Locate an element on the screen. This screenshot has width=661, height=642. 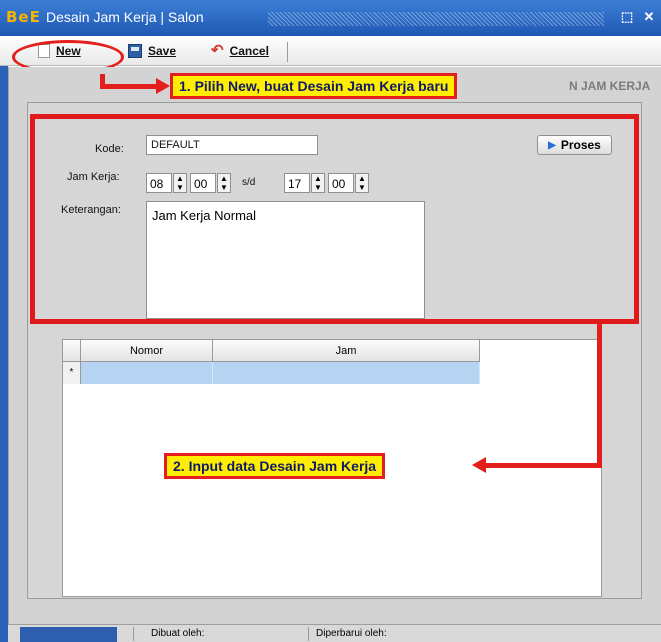
connector-vertical is located at coordinates (599, 396).